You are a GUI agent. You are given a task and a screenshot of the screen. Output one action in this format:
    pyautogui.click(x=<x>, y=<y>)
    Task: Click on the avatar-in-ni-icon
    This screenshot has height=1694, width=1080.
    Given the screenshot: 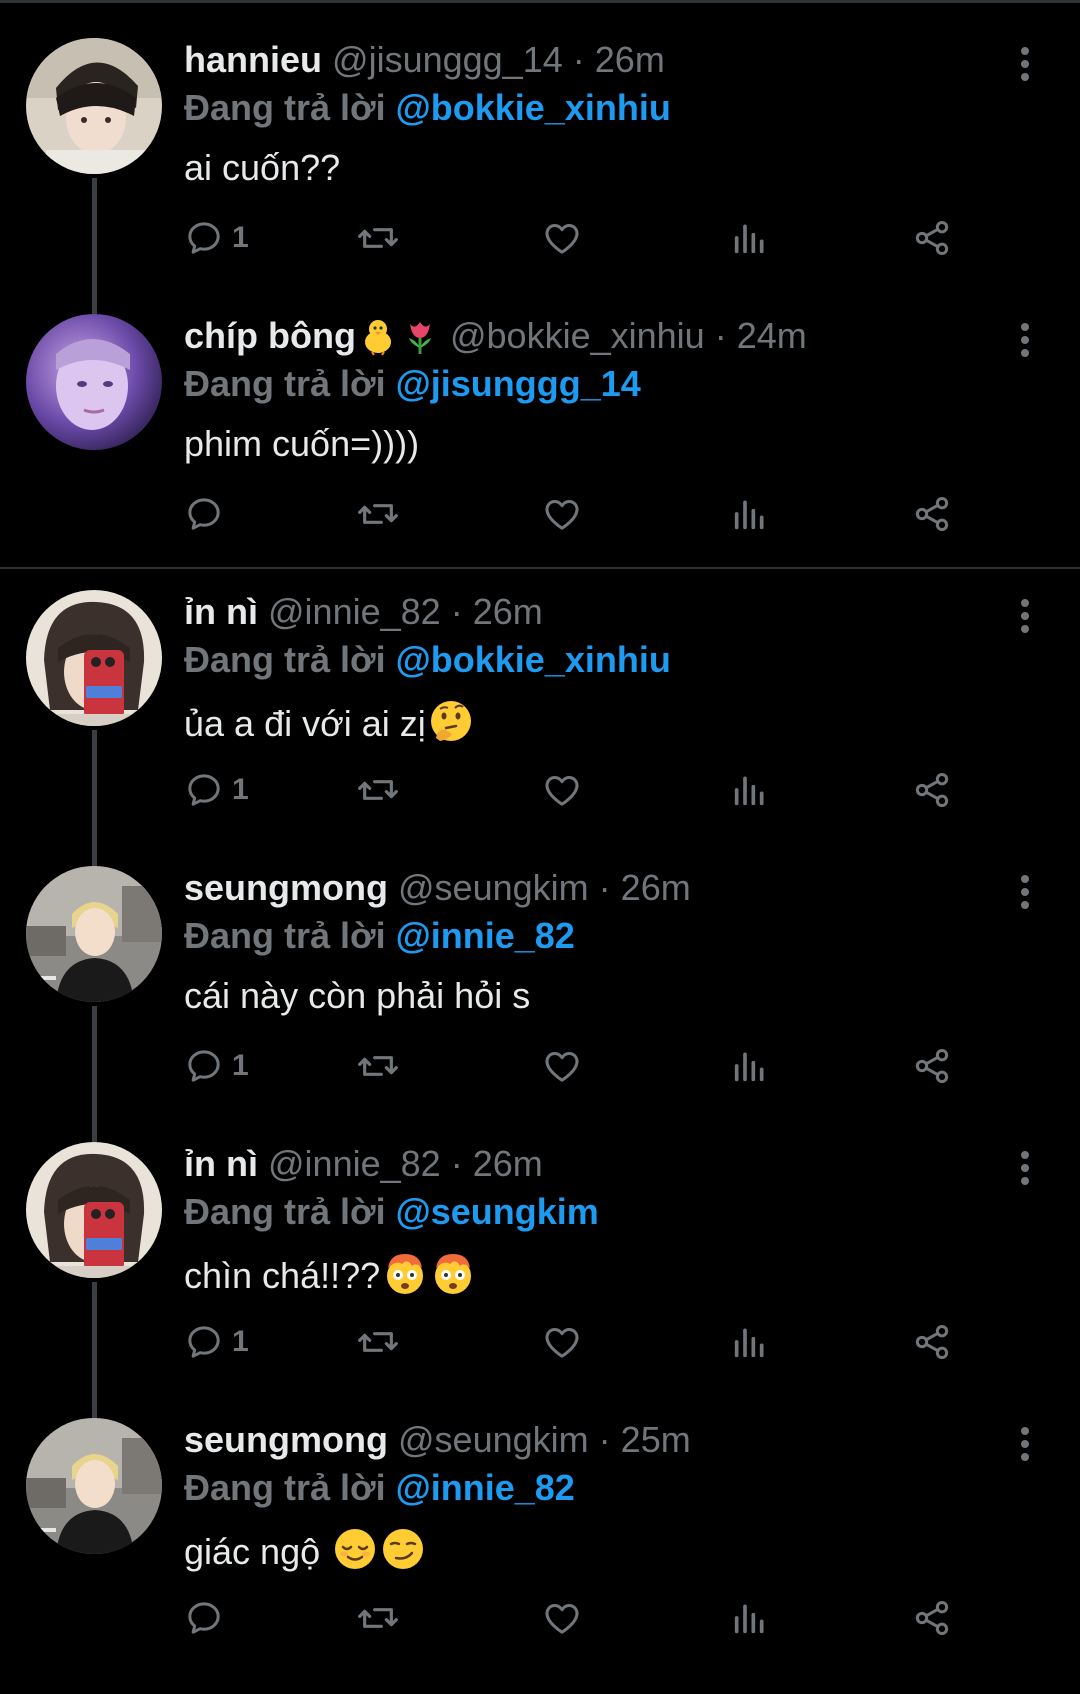 What is the action you would take?
    pyautogui.click(x=94, y=1210)
    